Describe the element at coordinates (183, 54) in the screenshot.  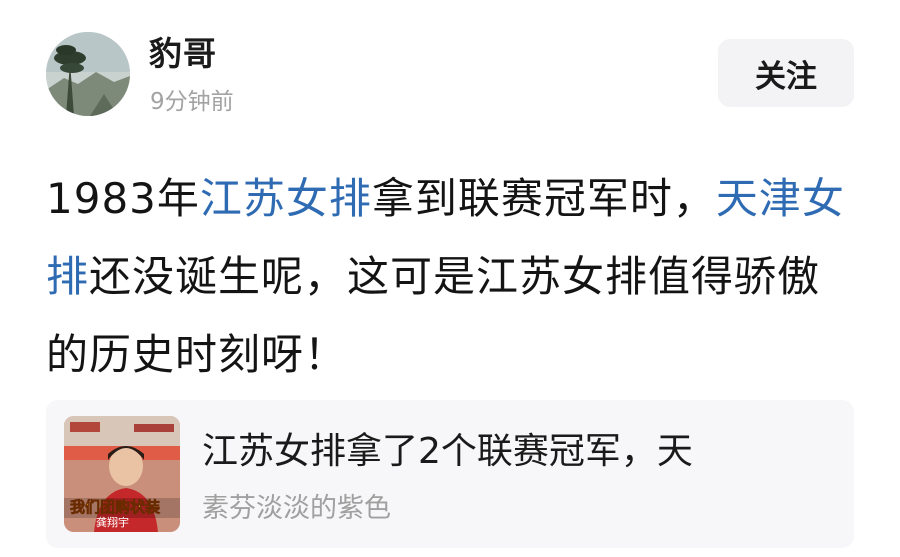
I see `author-name: 豹哥` at that location.